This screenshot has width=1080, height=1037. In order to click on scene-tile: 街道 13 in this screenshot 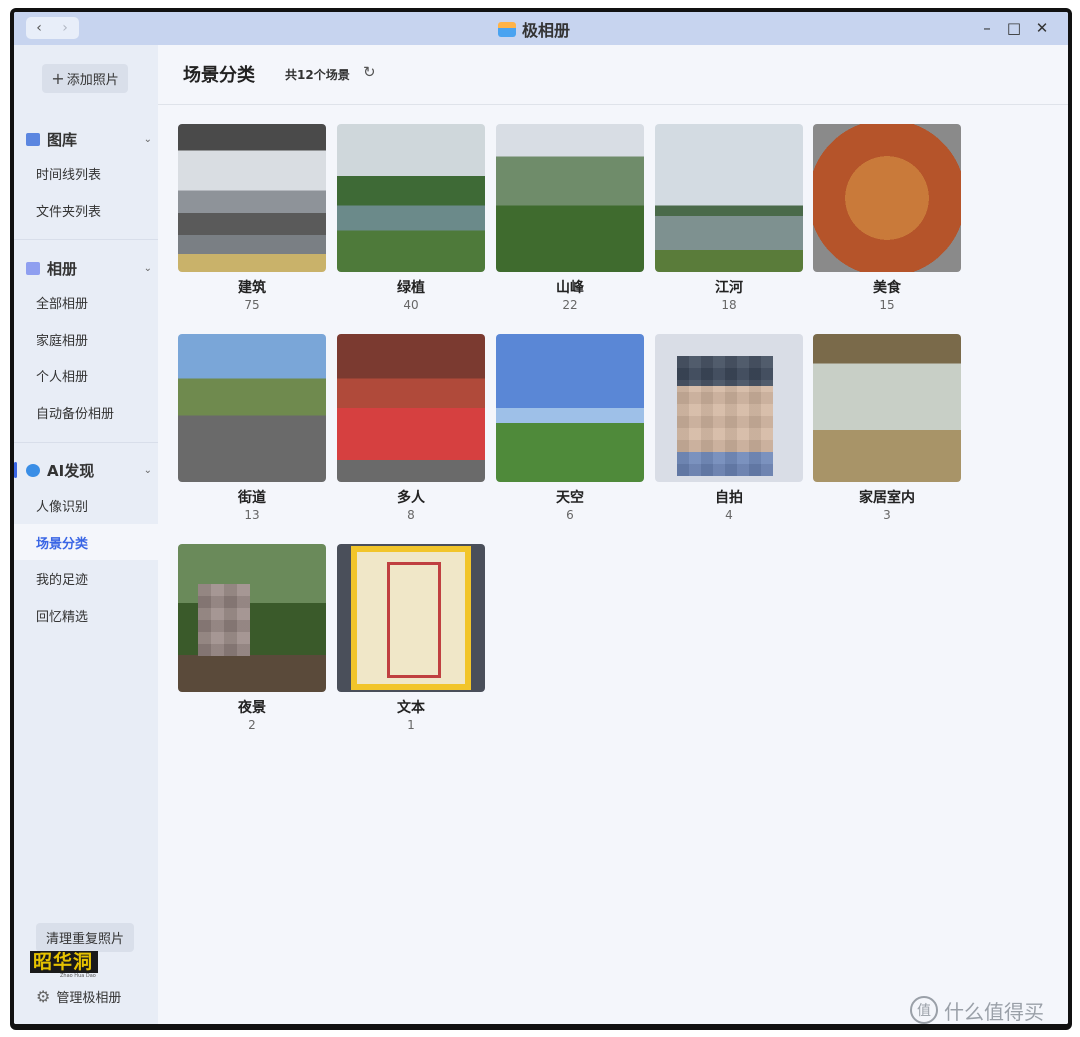, I will do `click(252, 429)`.